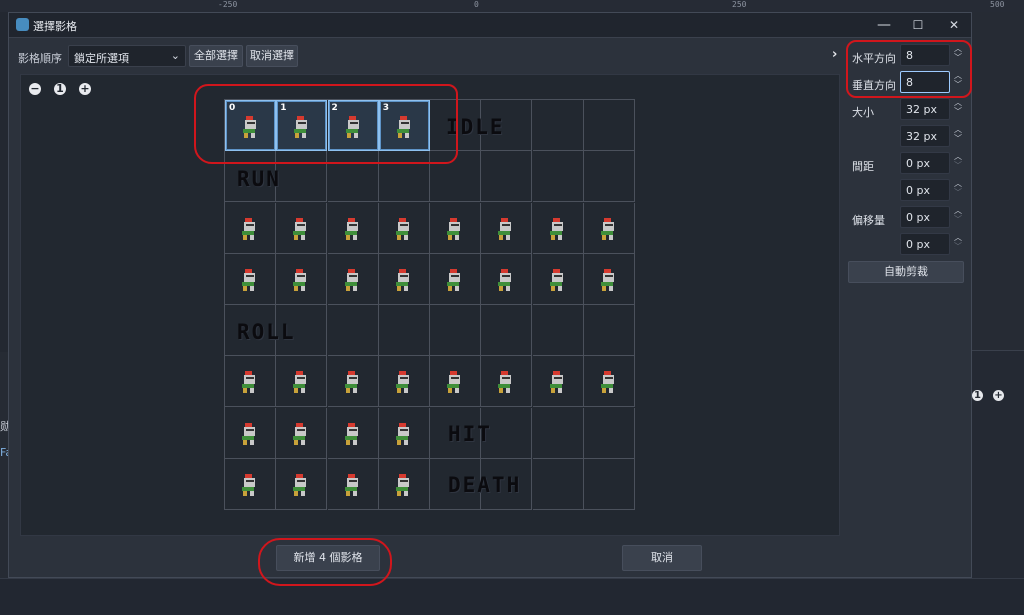 This screenshot has height=615, width=1024. I want to click on close-button: ✕, so click(954, 25).